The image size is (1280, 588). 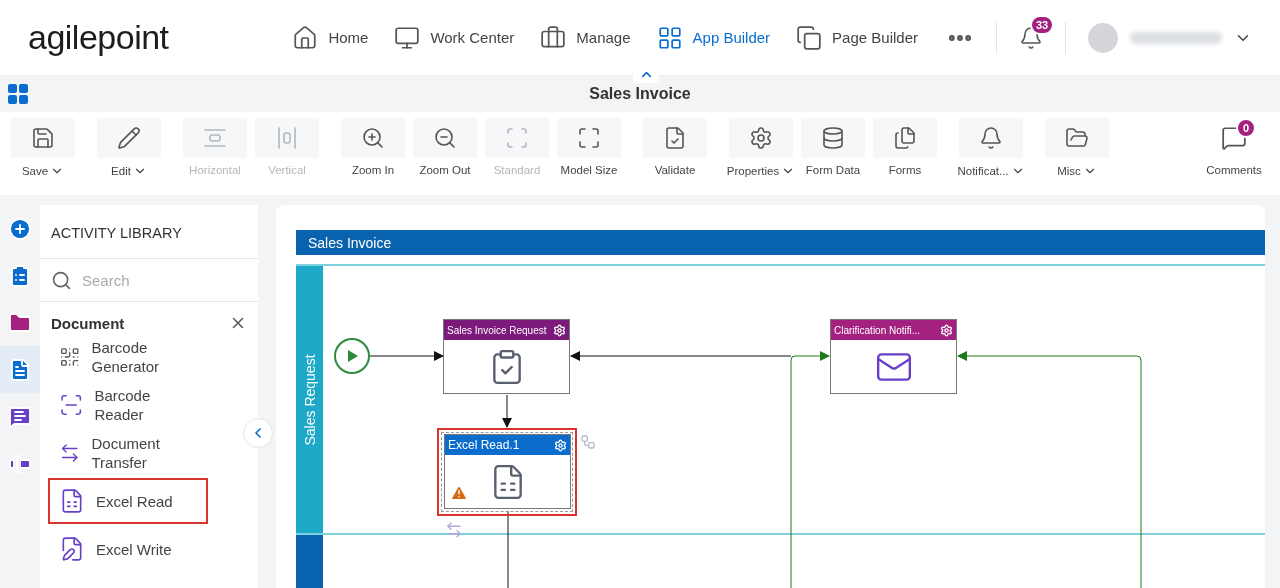 What do you see at coordinates (588, 442) in the screenshot?
I see `connector-handle-icon` at bounding box center [588, 442].